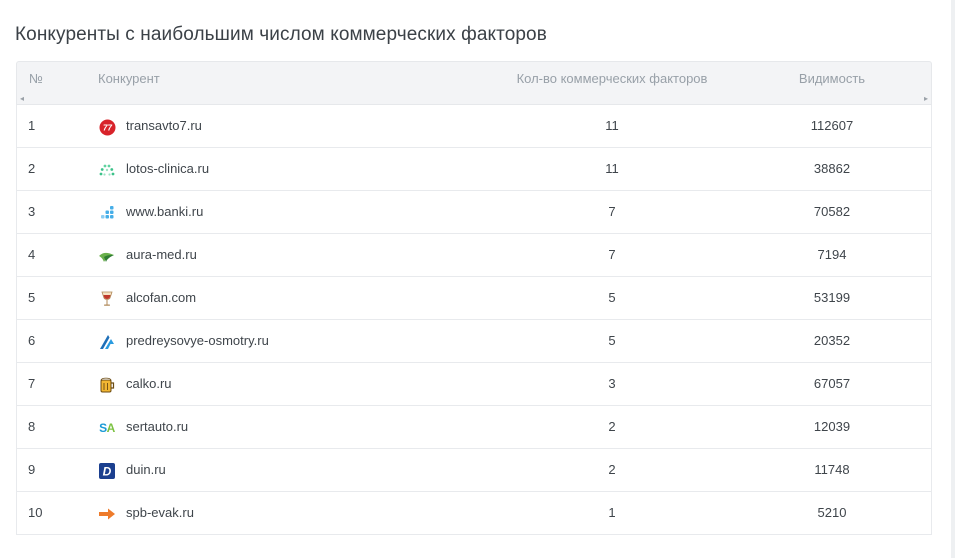  What do you see at coordinates (832, 383) in the screenshot?
I see `visibility-value: 67057` at bounding box center [832, 383].